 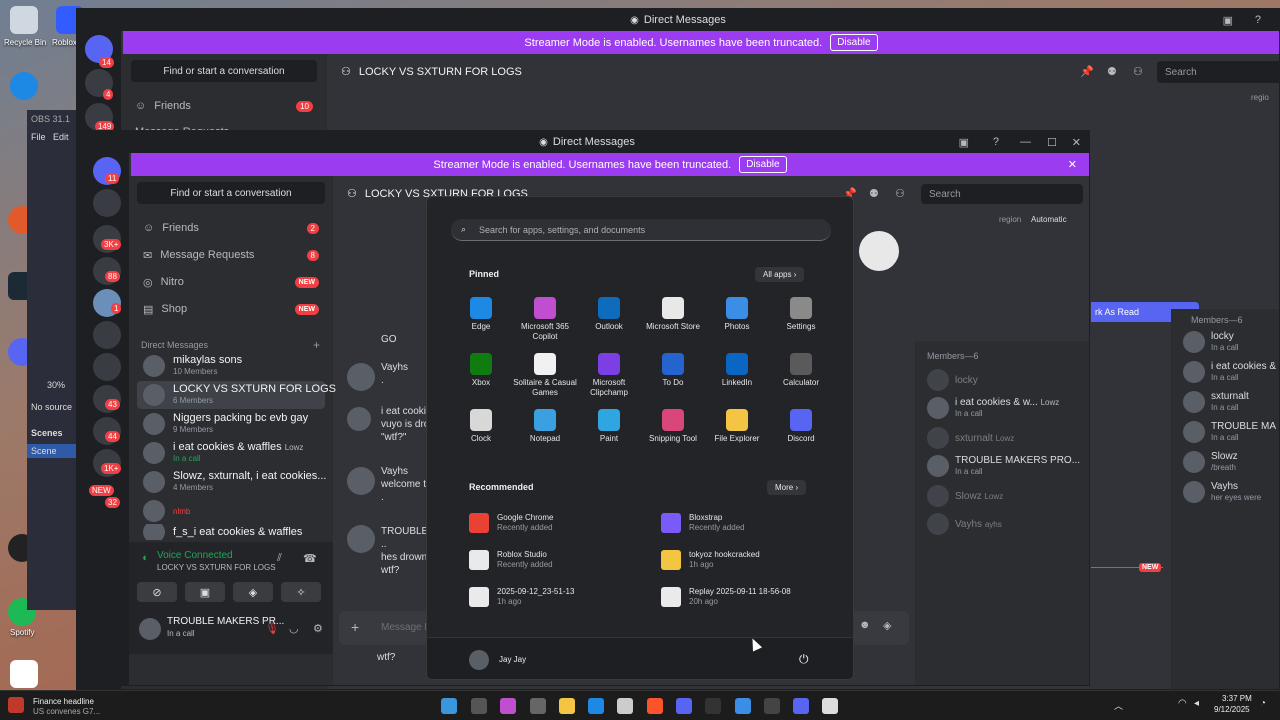 What do you see at coordinates (481, 426) in the screenshot?
I see `pinned-app: Clock` at bounding box center [481, 426].